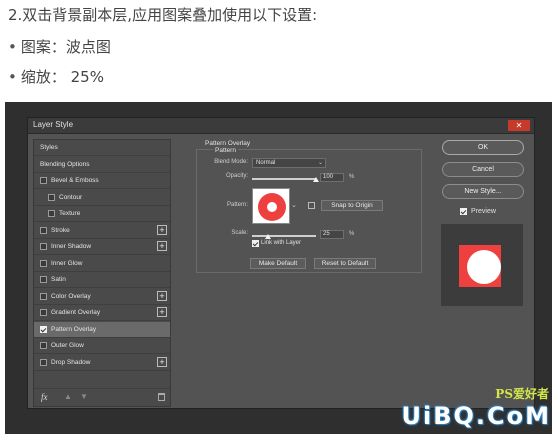 This screenshot has height=434, width=557. I want to click on preview-thumbnail, so click(482, 265).